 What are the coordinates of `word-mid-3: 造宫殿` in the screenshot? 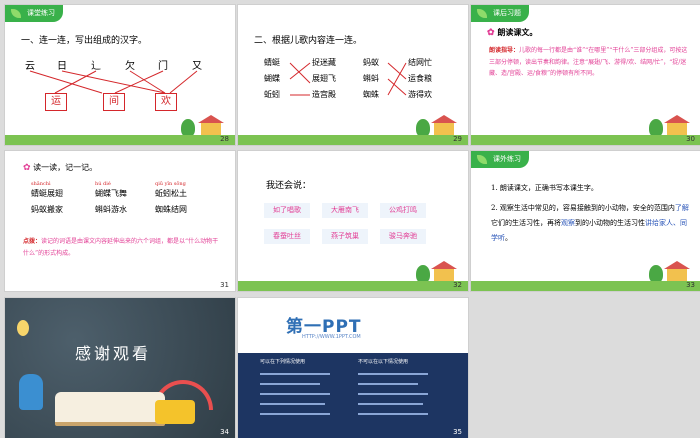 It's located at (324, 94).